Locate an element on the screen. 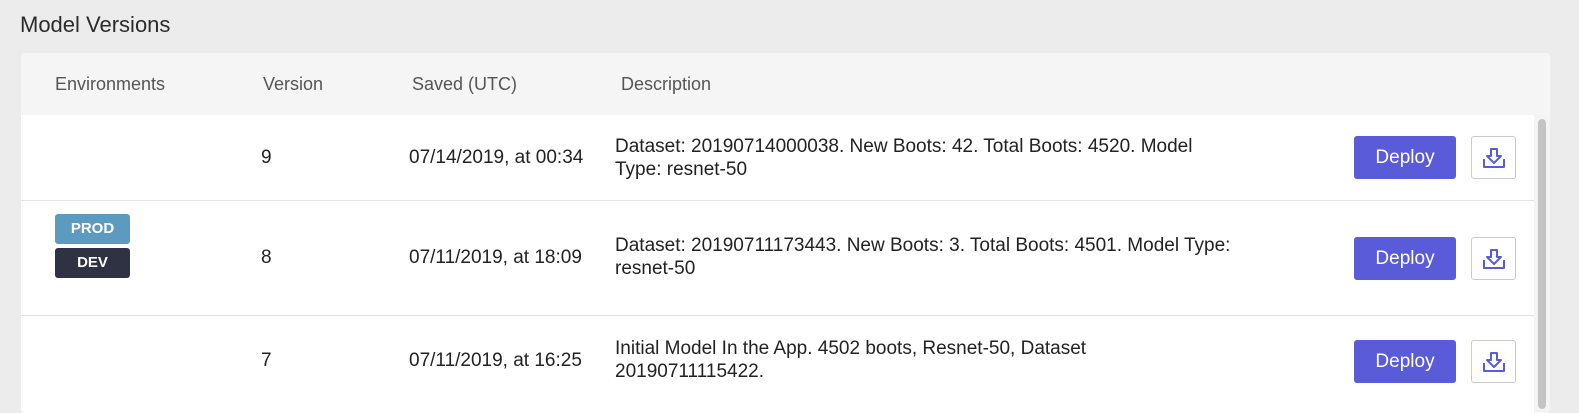 This screenshot has height=413, width=1579. saved-cell: 07/14/2019, at 00:34 is located at coordinates (496, 157).